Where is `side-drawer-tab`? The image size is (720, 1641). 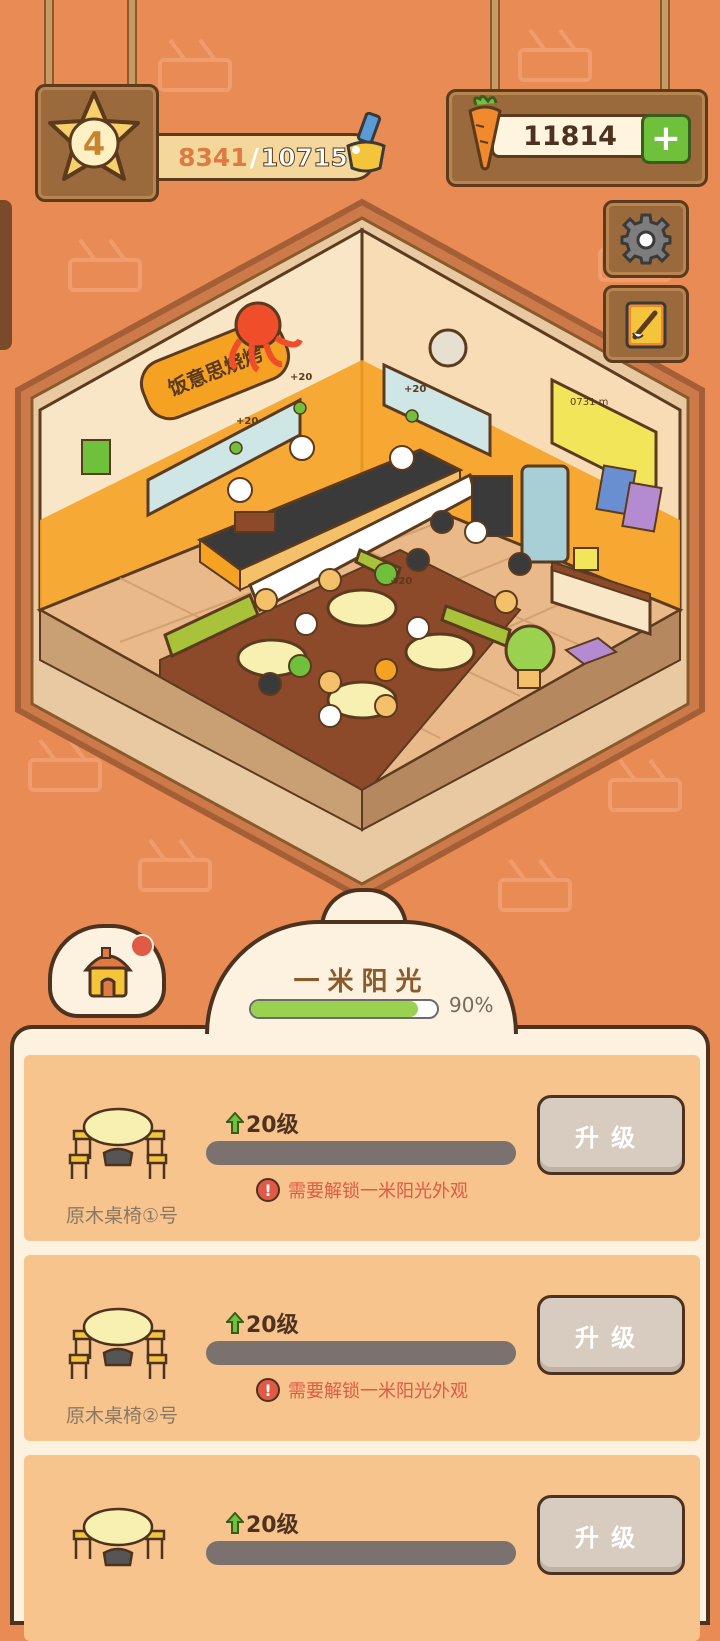 side-drawer-tab is located at coordinates (6, 275).